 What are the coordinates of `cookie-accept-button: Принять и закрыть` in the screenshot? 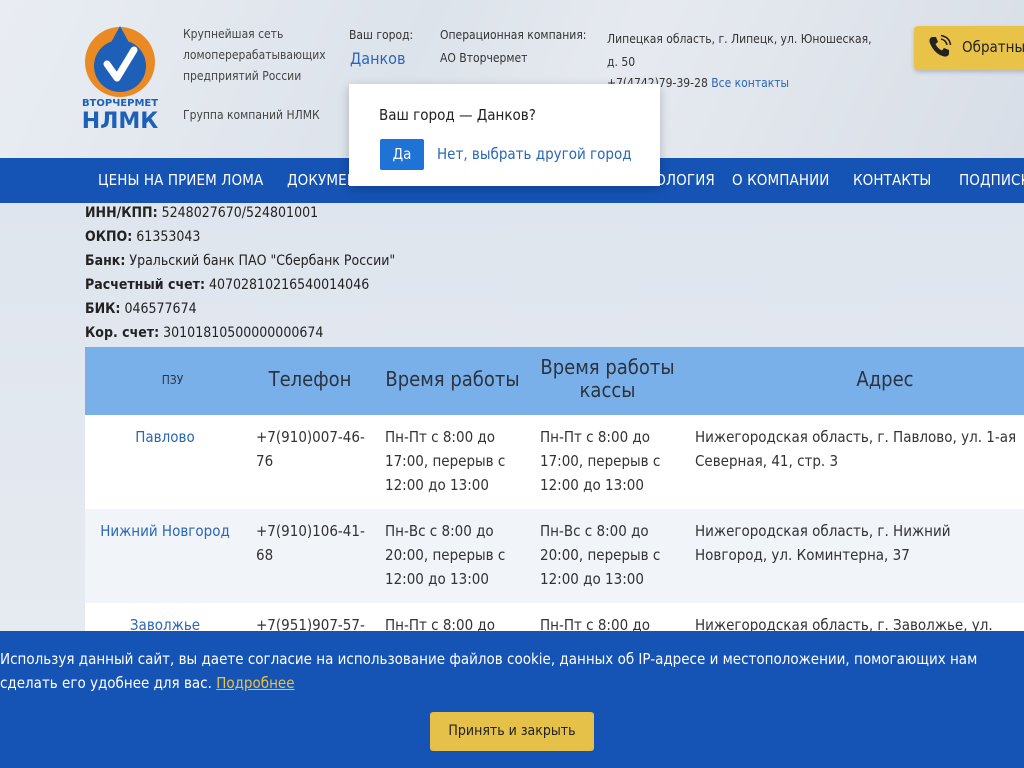 It's located at (512, 731).